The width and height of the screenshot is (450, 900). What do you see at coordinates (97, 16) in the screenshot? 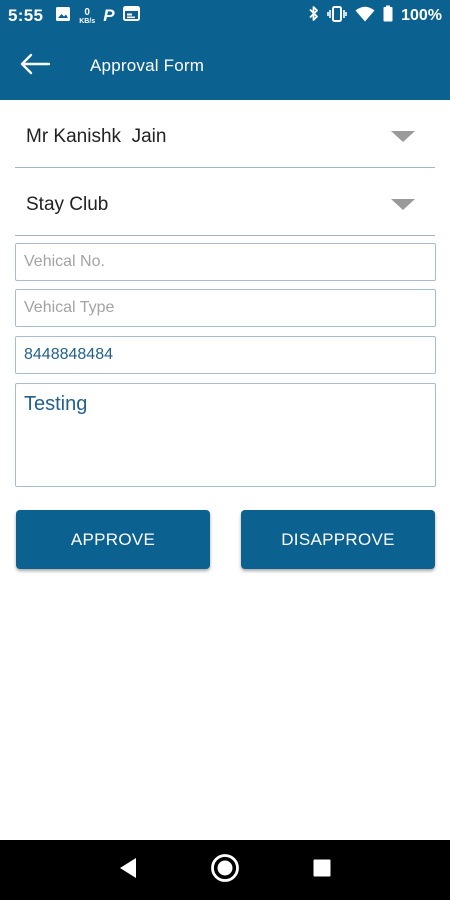
I see `status-notification-icons: 0 KB/s P` at bounding box center [97, 16].